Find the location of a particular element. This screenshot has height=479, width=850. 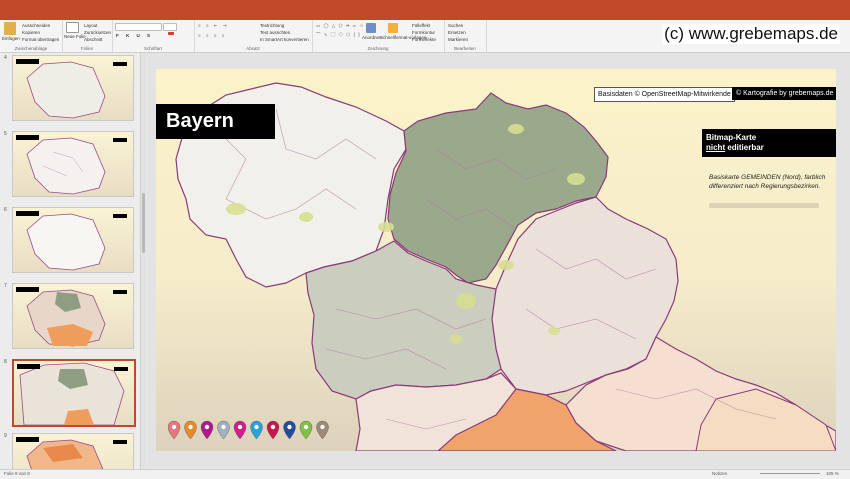

attribution-osm: Basisdaten © OpenStreetMap-Mitwirkende is located at coordinates (664, 94).